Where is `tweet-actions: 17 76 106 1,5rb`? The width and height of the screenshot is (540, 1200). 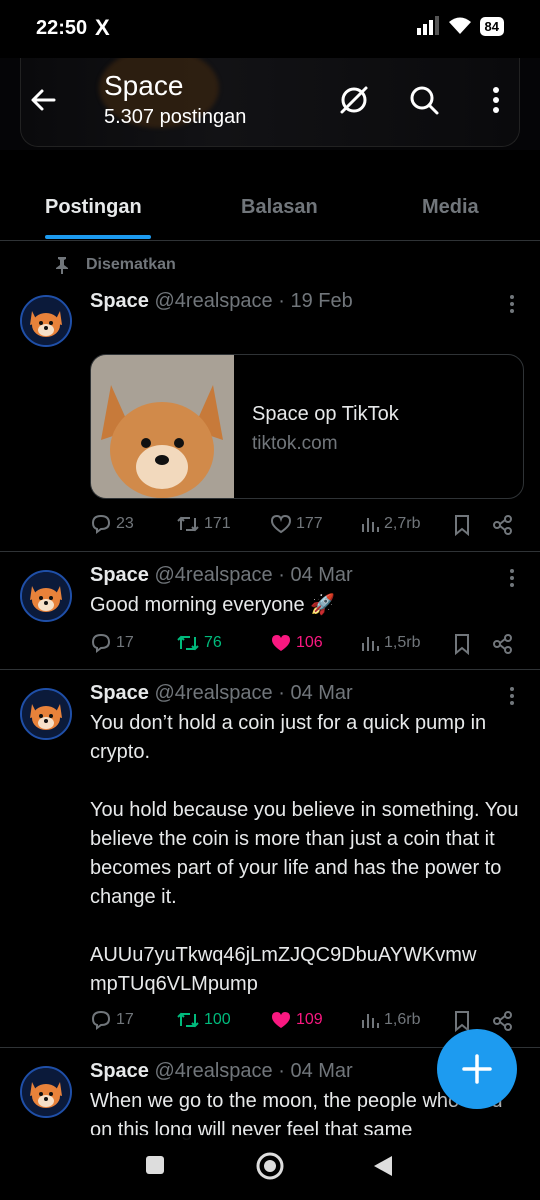 tweet-actions: 17 76 106 1,5rb is located at coordinates (305, 645).